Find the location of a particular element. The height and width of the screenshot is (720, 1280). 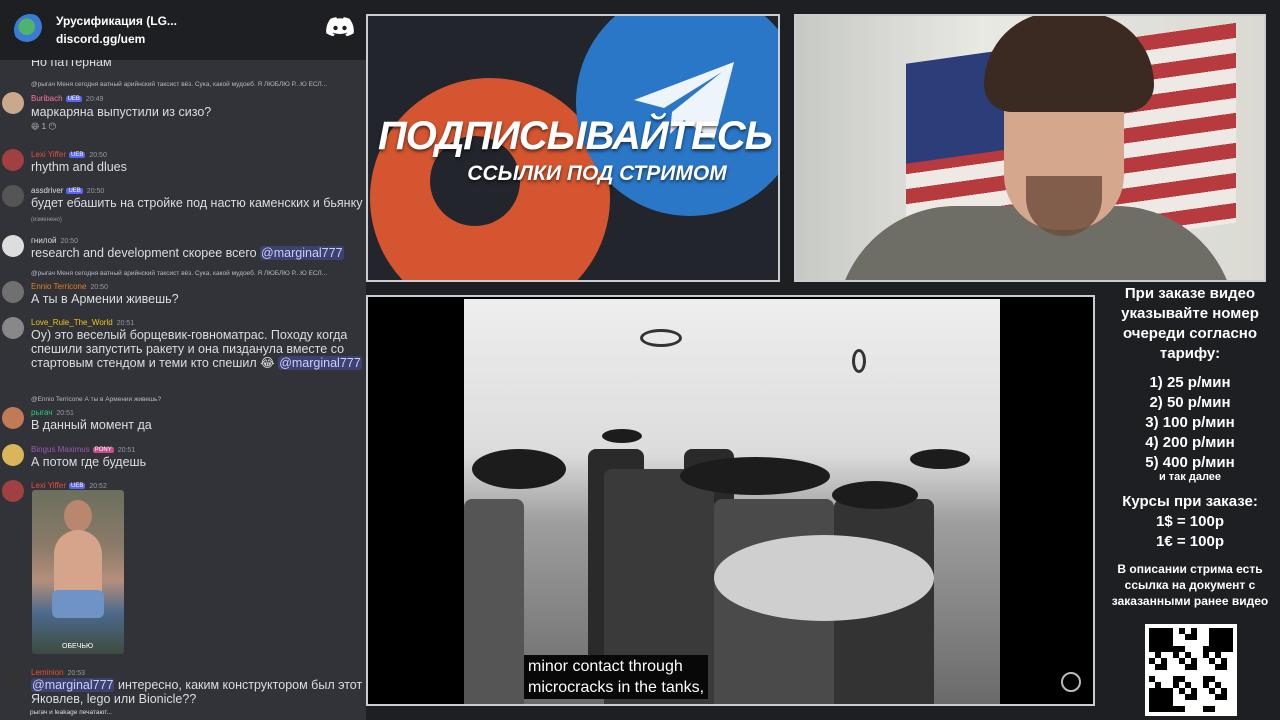

username-row: Buribach UEB 20:49 is located at coordinates (67, 98).